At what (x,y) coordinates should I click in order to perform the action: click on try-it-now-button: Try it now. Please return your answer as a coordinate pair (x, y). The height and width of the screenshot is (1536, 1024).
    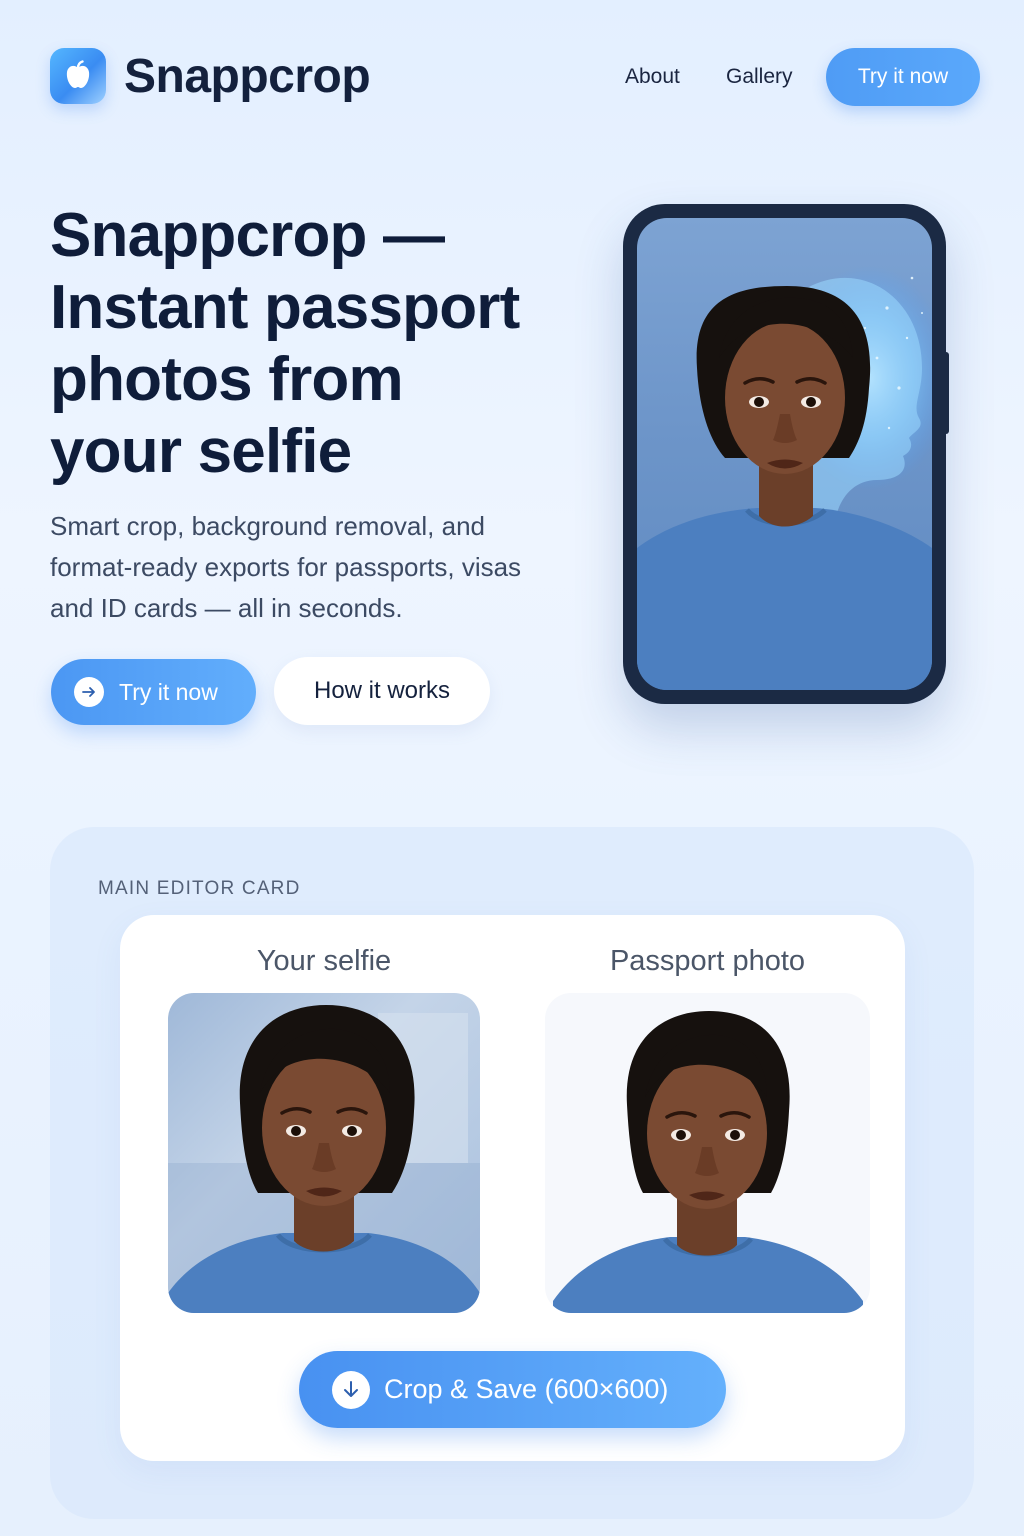
    Looking at the image, I should click on (153, 692).